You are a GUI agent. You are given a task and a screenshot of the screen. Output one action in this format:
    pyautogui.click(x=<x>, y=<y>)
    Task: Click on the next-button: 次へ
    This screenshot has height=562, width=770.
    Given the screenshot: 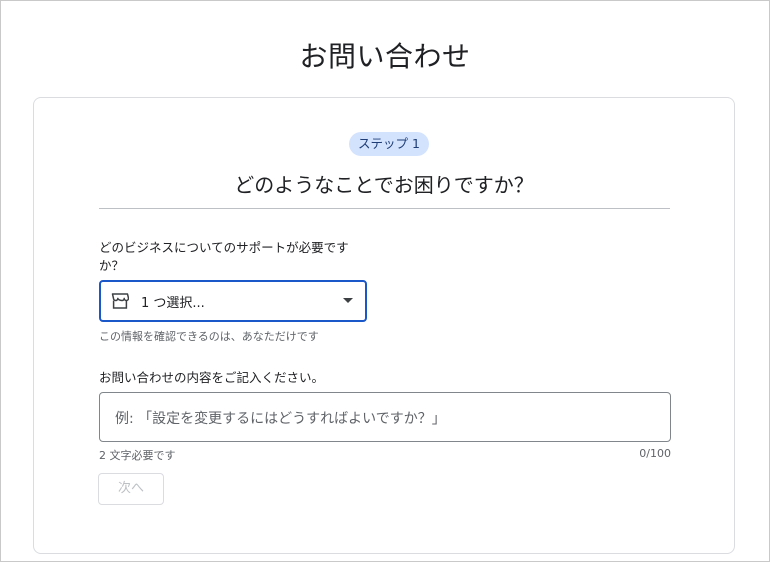 What is the action you would take?
    pyautogui.click(x=131, y=489)
    